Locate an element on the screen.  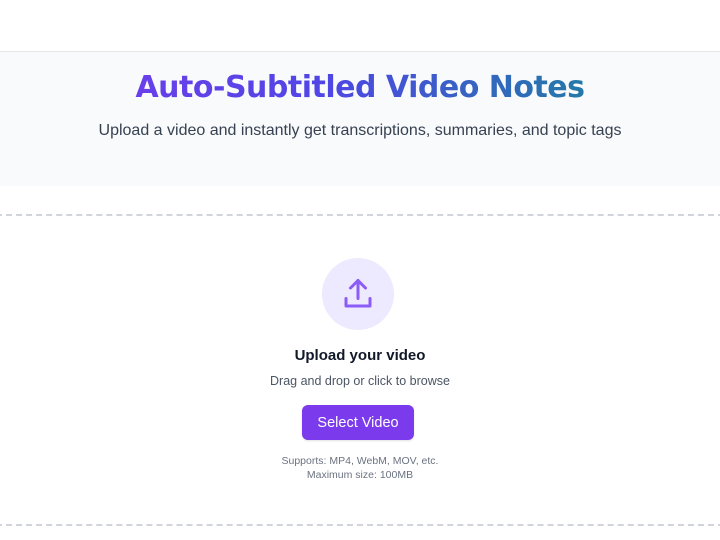
page-title: Auto-Subtitled Video Notes is located at coordinates (360, 88).